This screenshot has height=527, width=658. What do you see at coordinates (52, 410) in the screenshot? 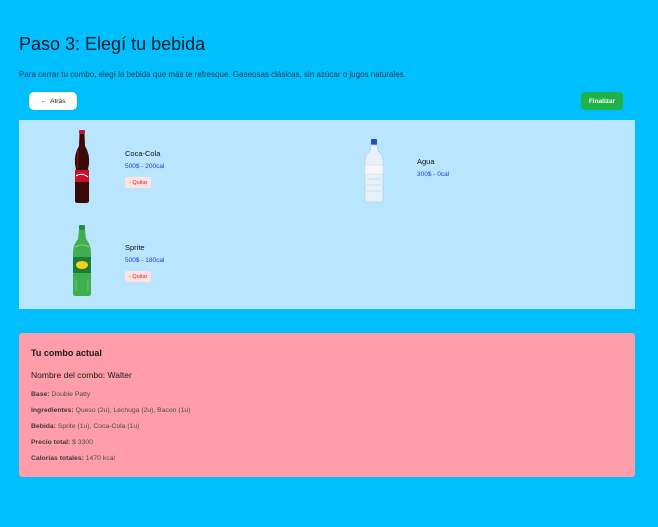
I see `summary-line-label: Ingredientes:` at bounding box center [52, 410].